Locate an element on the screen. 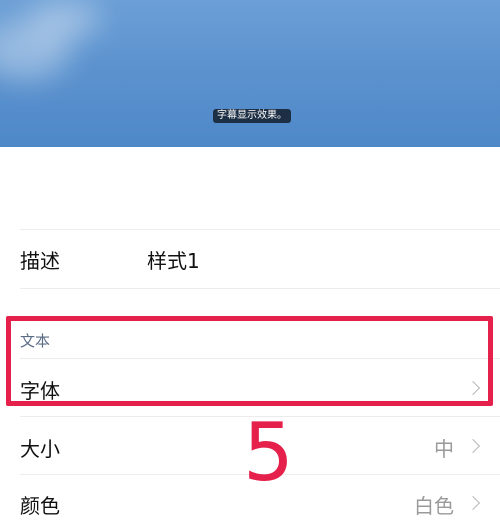 This screenshot has height=522, width=500. description-row: 描述 样式1 is located at coordinates (250, 259).